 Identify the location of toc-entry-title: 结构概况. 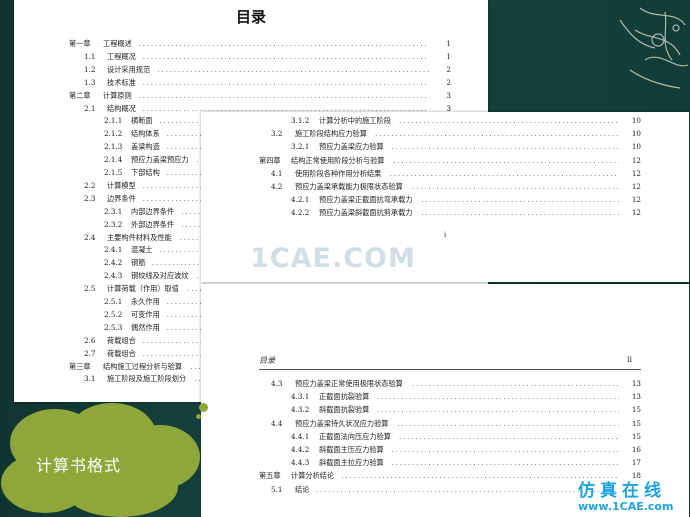
(121, 108).